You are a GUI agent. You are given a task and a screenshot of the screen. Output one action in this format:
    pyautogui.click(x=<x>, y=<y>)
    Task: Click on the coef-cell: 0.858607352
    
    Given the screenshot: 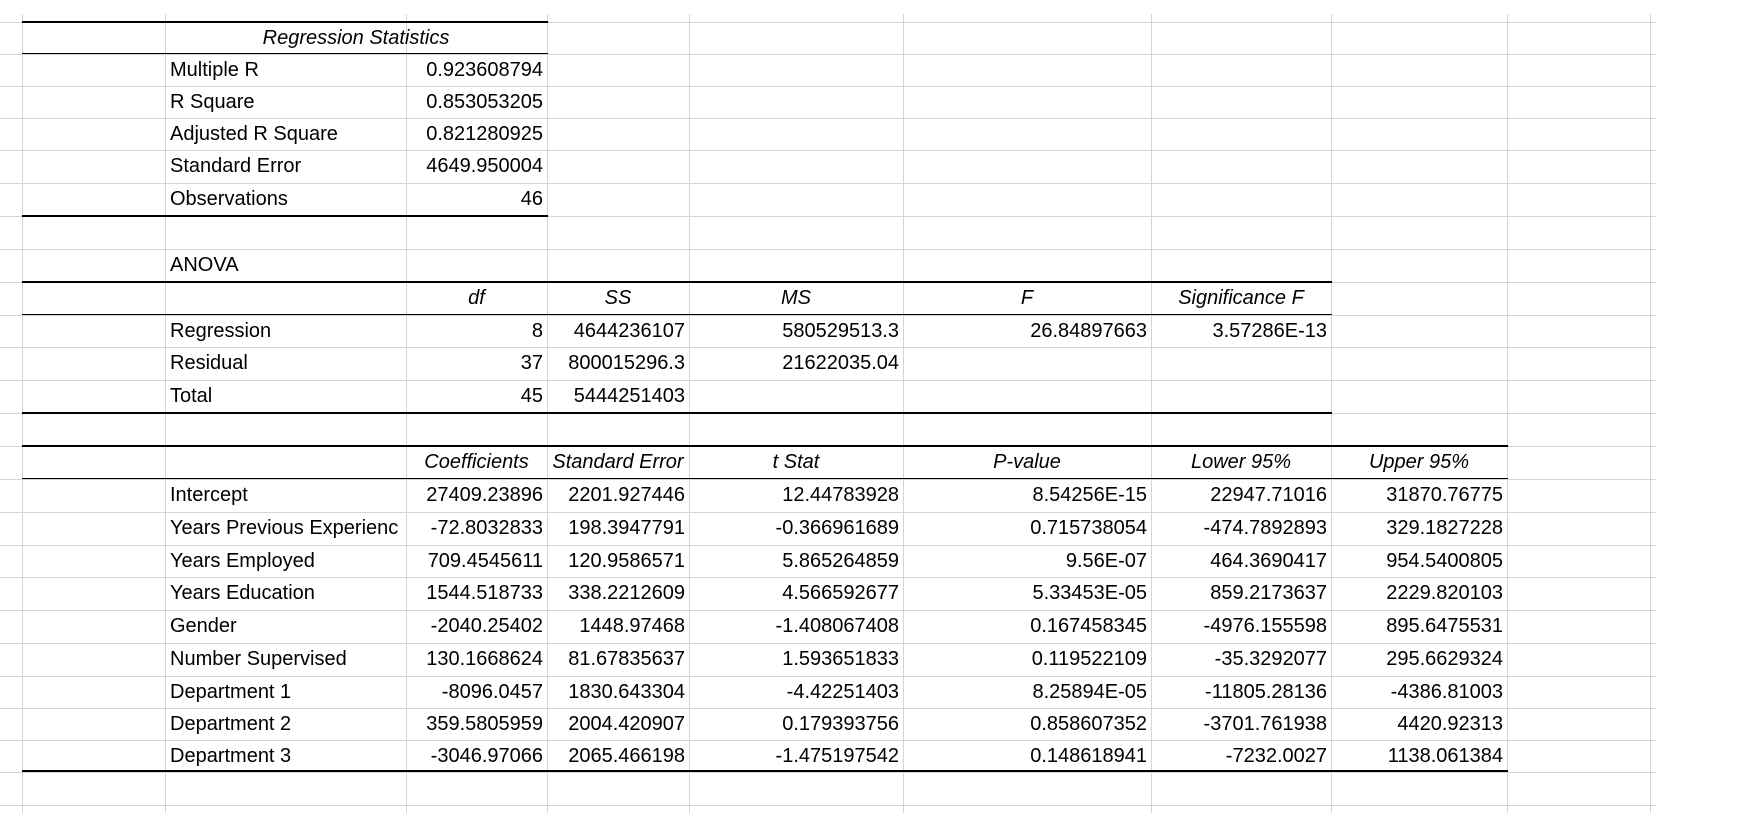 What is the action you would take?
    pyautogui.click(x=1027, y=724)
    